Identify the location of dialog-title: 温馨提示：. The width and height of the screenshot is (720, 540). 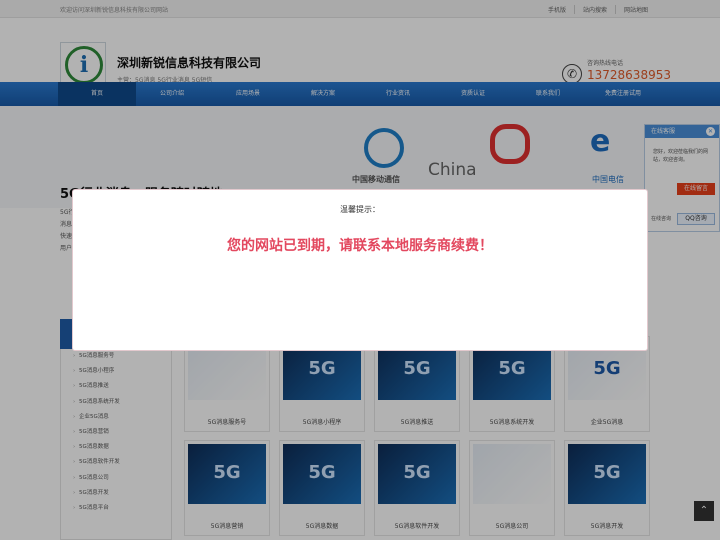
(360, 209).